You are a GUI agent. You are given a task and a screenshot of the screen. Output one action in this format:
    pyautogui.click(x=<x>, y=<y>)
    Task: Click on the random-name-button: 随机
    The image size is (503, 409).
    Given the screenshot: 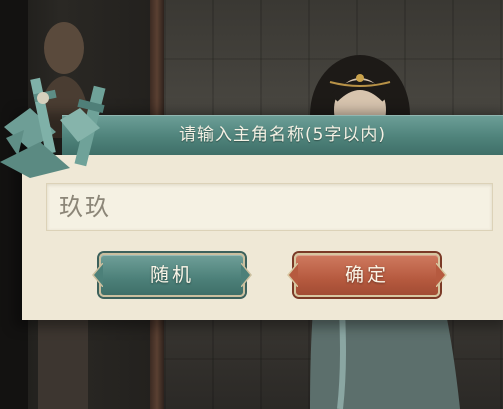 What is the action you would take?
    pyautogui.click(x=172, y=275)
    